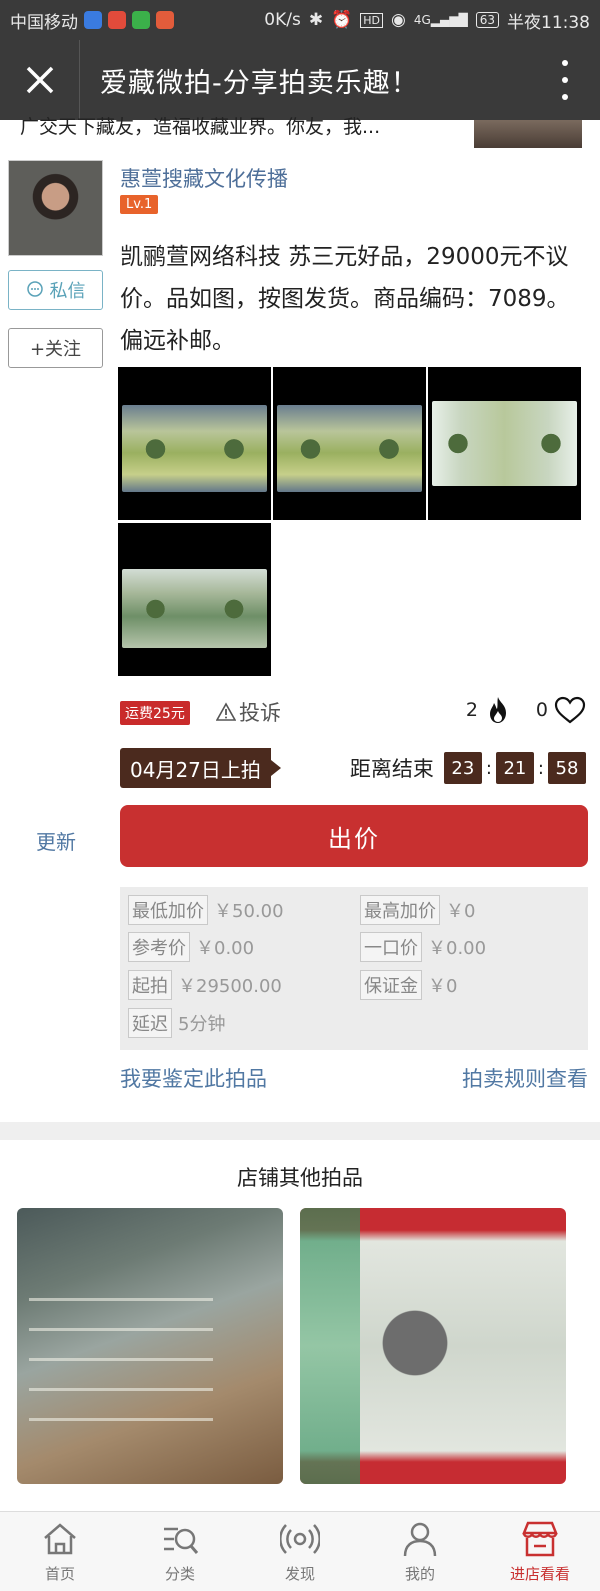 The height and width of the screenshot is (1591, 600). Describe the element at coordinates (487, 20) in the screenshot. I see `battery-icon: 63` at that location.